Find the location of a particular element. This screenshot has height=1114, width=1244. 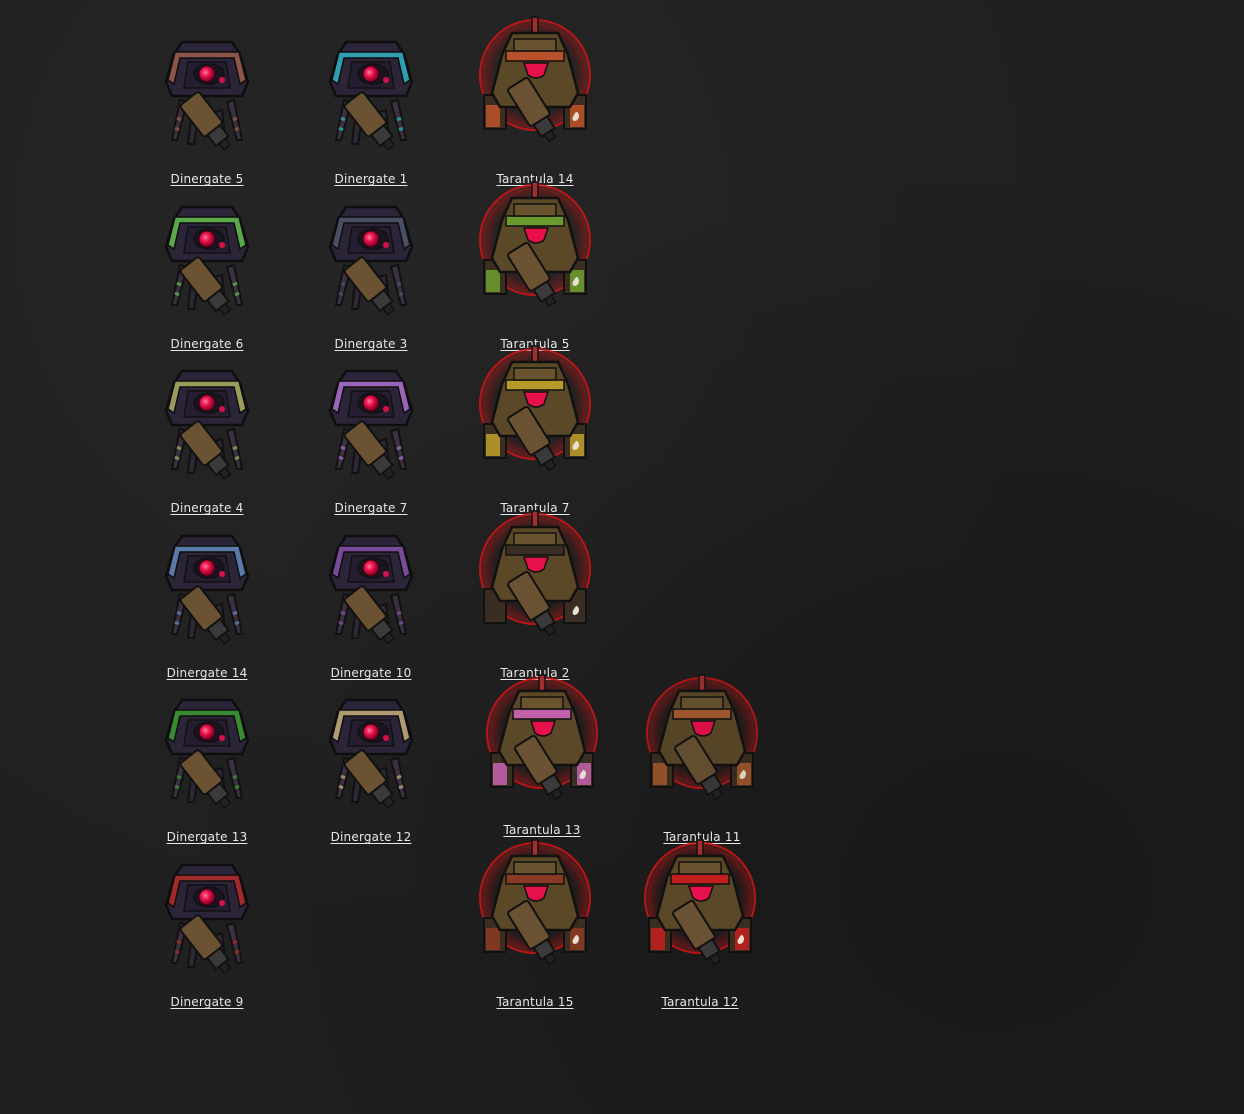

unit-card: Tarantula 14 is located at coordinates (535, 100).